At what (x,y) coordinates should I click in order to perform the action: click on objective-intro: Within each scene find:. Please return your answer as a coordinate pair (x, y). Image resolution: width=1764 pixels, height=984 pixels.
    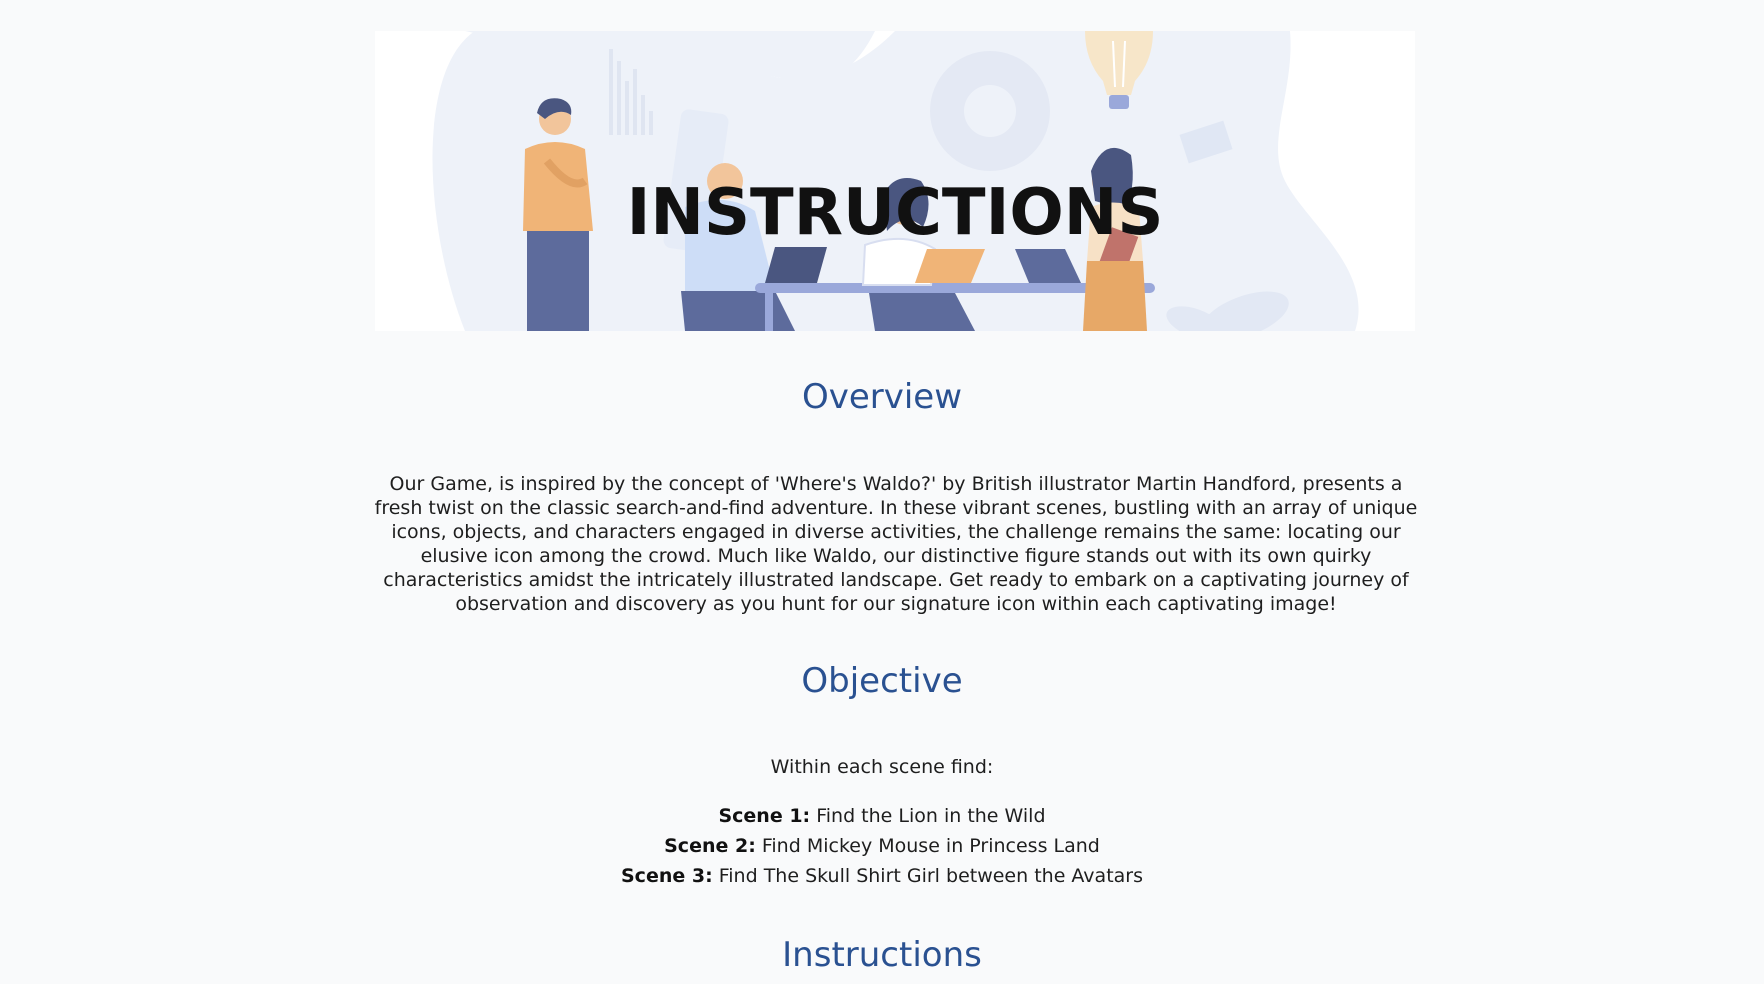
    Looking at the image, I should click on (882, 767).